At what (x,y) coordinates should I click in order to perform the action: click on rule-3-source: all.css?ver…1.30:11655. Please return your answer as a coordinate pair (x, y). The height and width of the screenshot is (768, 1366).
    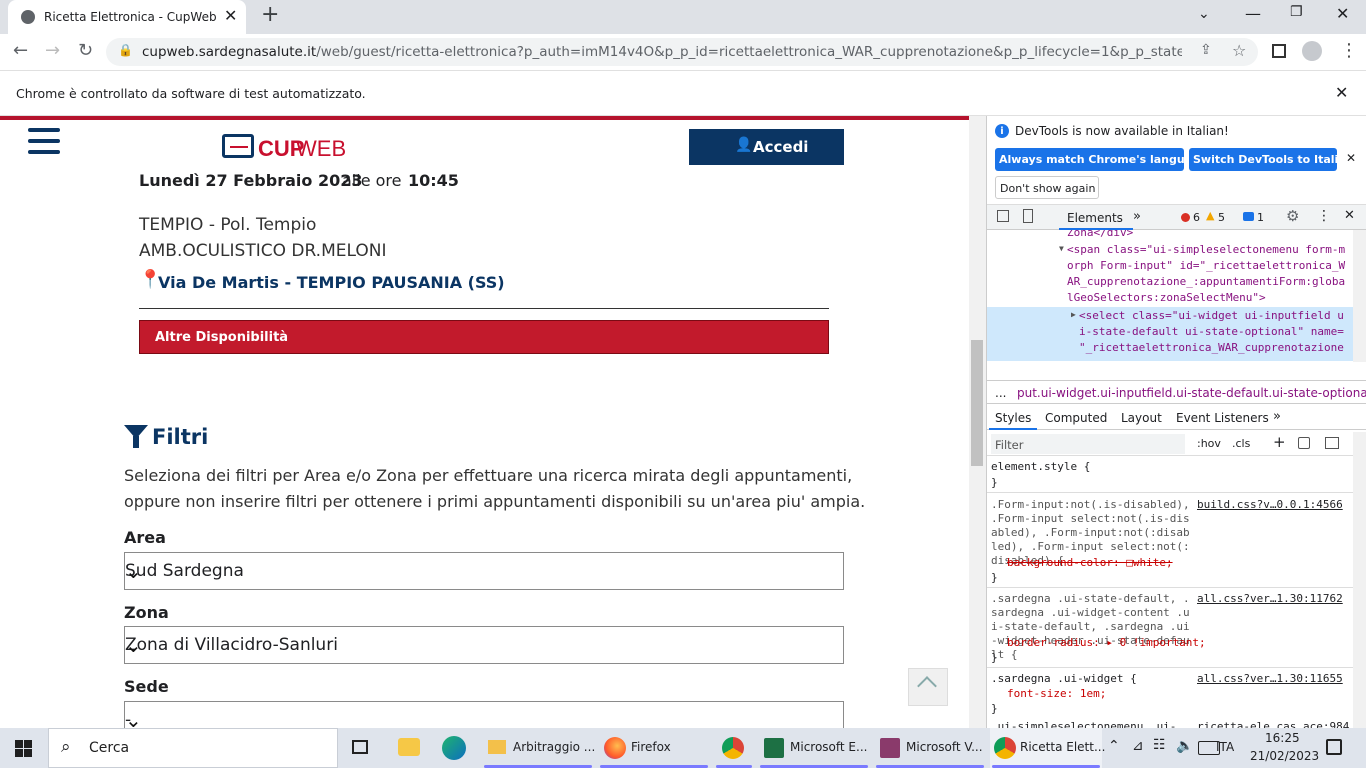
    Looking at the image, I should click on (1275, 678).